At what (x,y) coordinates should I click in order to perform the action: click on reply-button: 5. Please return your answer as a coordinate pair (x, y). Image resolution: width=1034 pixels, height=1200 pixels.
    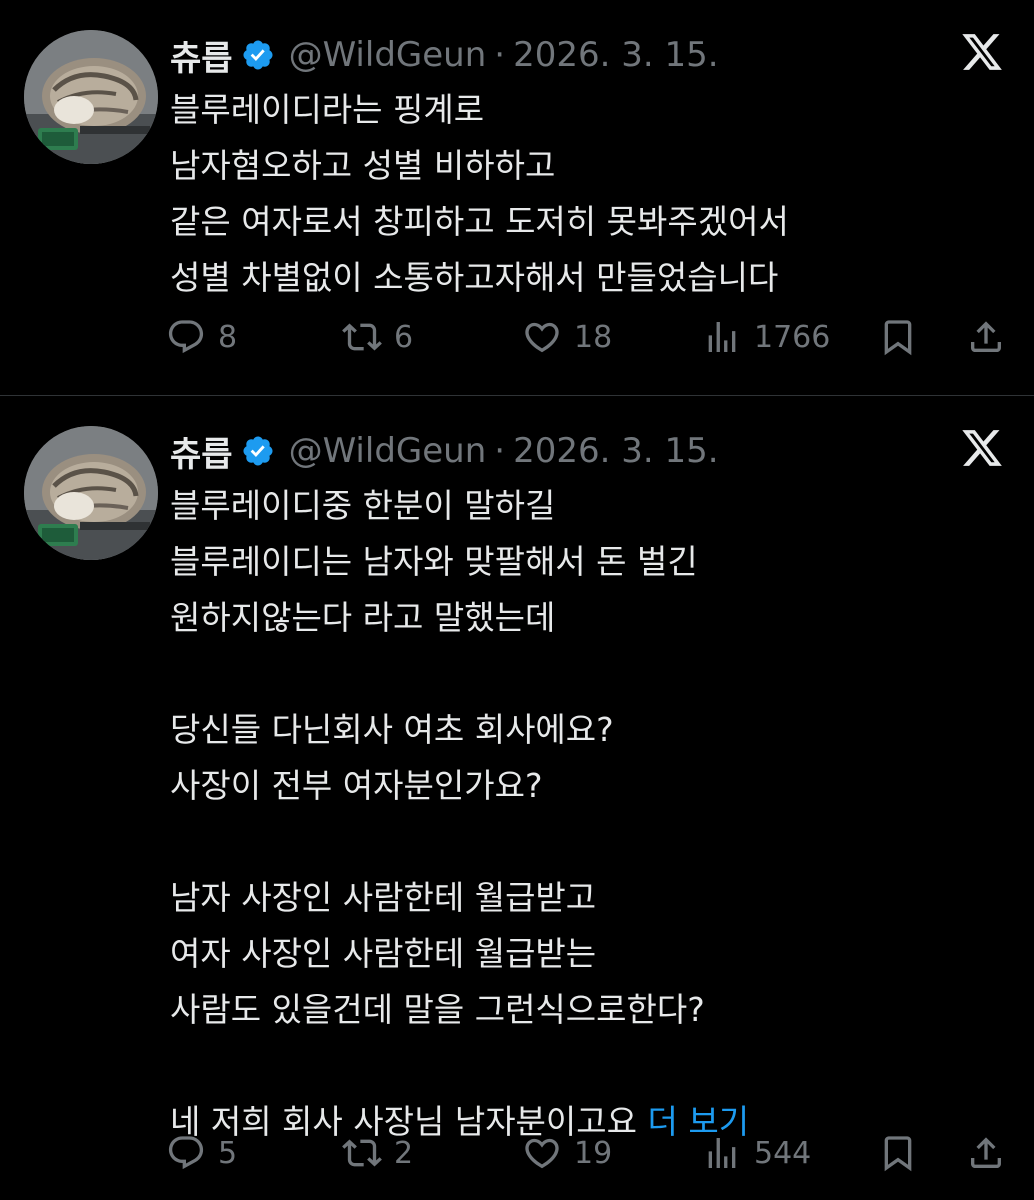
    Looking at the image, I should click on (201, 1153).